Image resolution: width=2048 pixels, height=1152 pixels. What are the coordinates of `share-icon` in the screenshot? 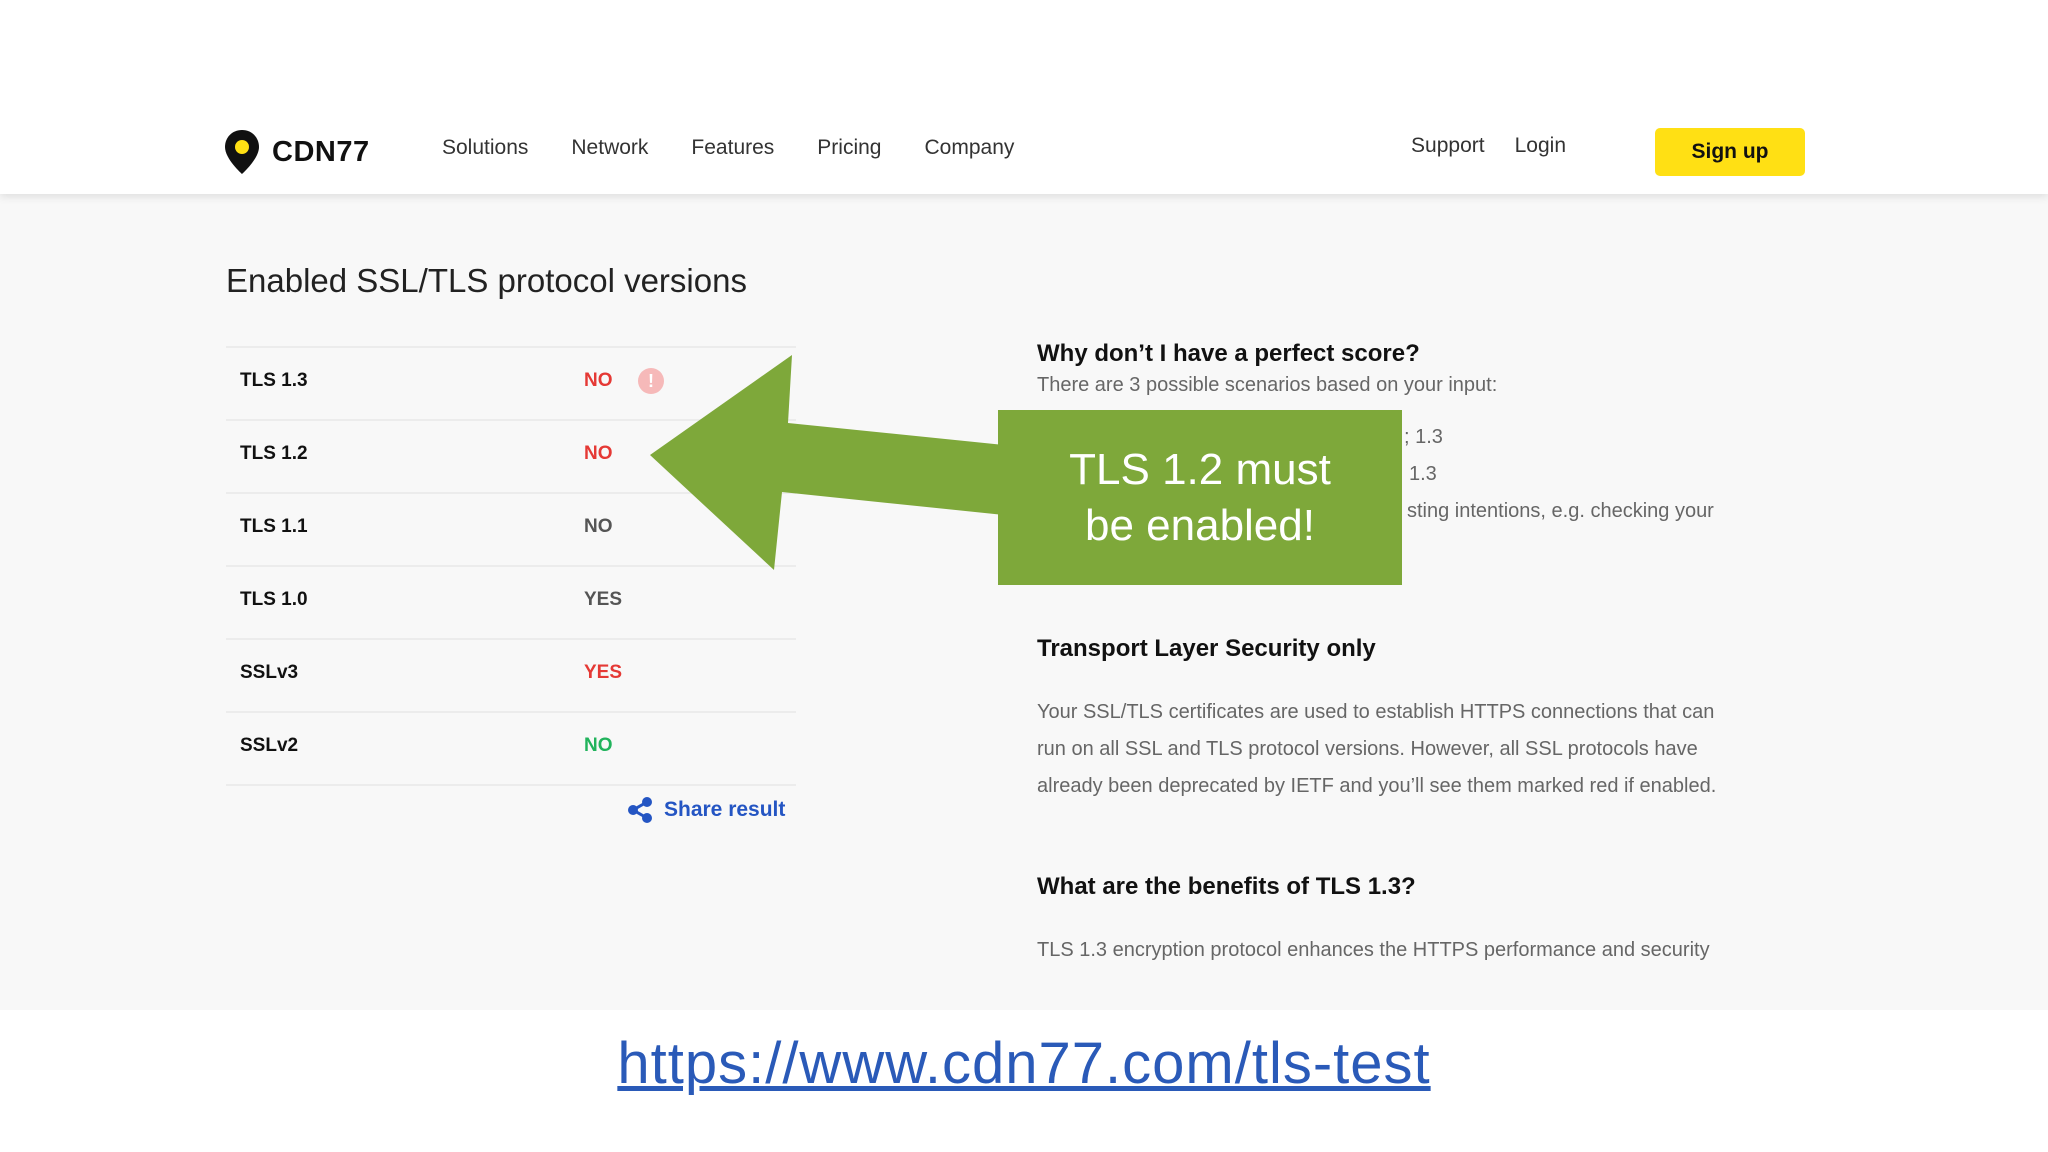 It's located at (640, 810).